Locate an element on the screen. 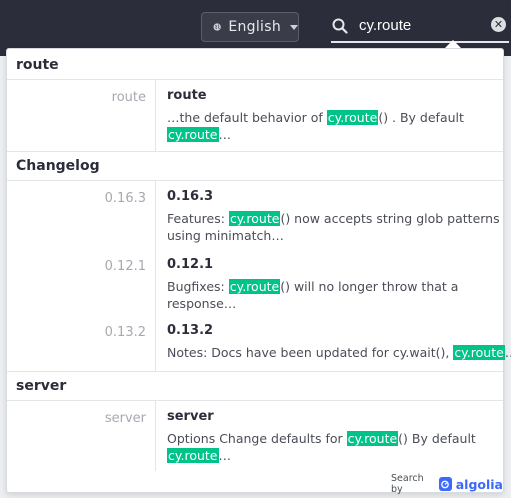 Image resolution: width=511 pixels, height=498 pixels. language-label: English is located at coordinates (254, 27).